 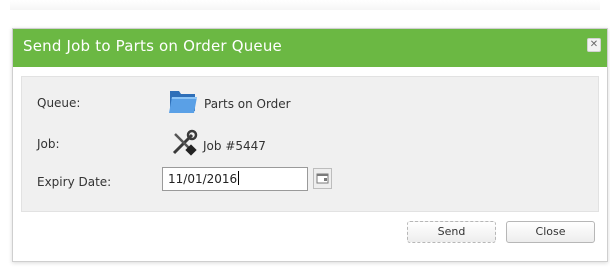 What do you see at coordinates (234, 146) in the screenshot?
I see `job-value: Job #5447` at bounding box center [234, 146].